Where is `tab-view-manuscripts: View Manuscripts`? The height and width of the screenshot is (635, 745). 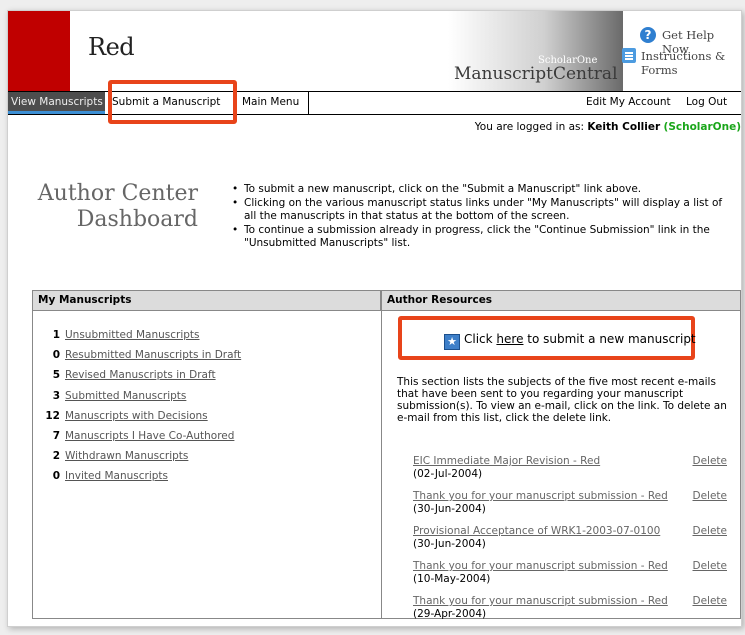
tab-view-manuscripts: View Manuscripts is located at coordinates (56, 103).